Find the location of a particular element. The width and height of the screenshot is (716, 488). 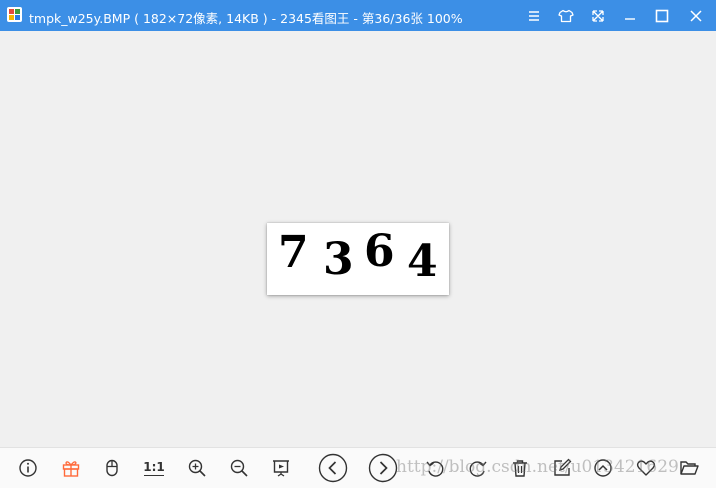

chevron-right-icon is located at coordinates (383, 468).